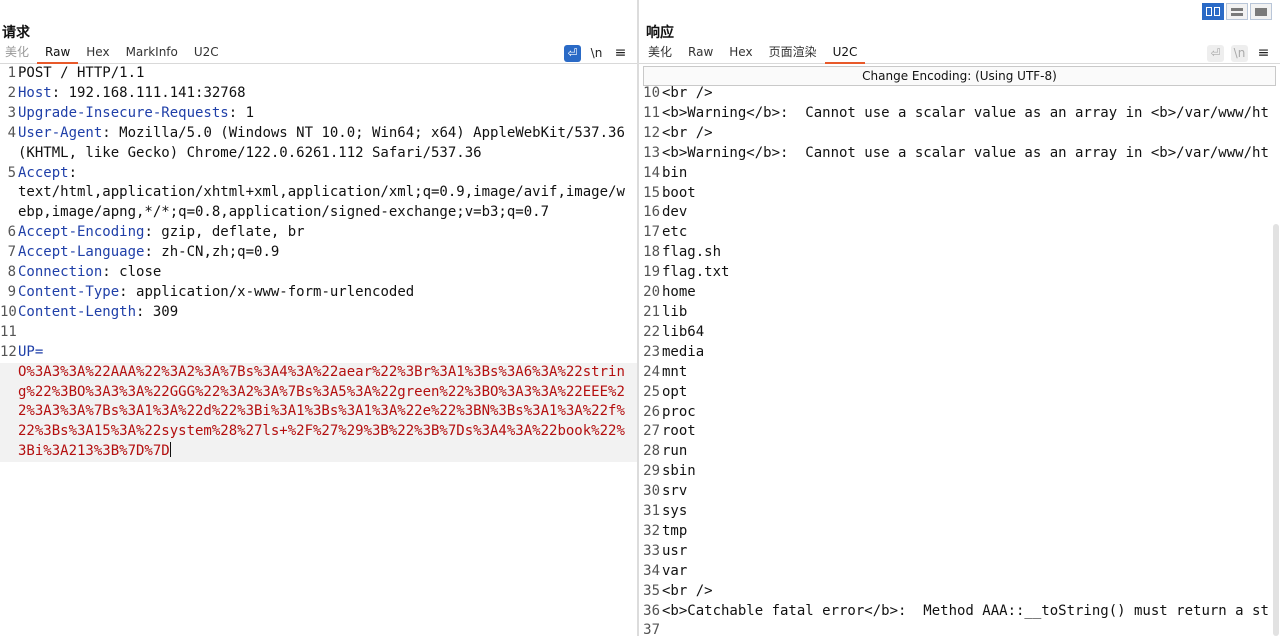  I want to click on code-line: 10 <br />, so click(959, 94).